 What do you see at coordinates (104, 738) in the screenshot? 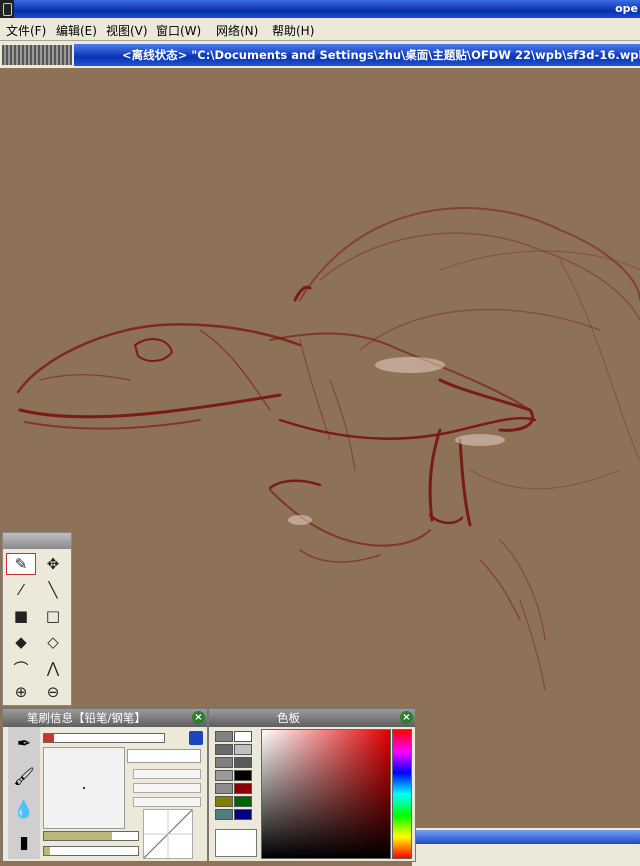
I see `brush-size-slider` at bounding box center [104, 738].